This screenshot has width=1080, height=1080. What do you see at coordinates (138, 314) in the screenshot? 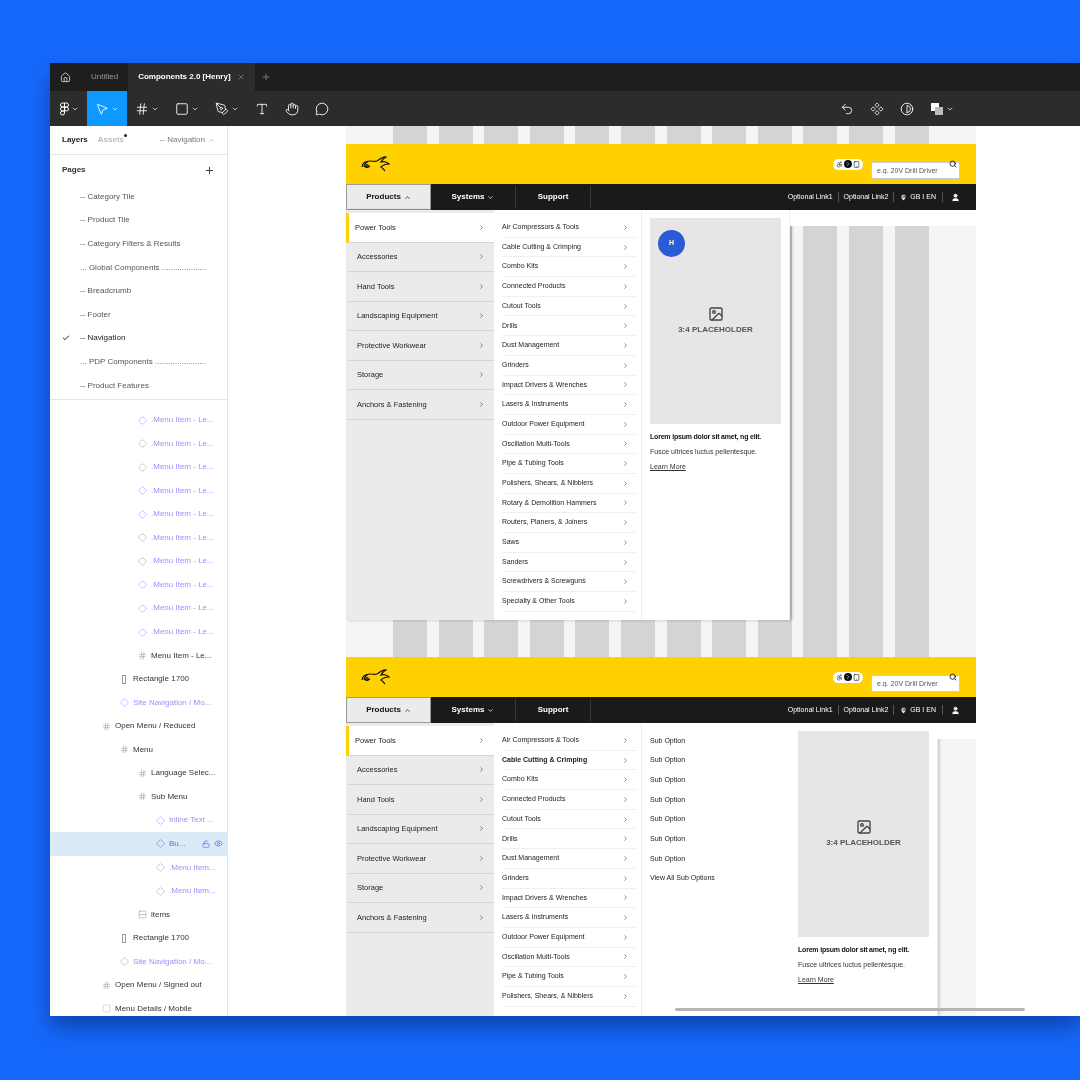
I see `page-item: -- Footer` at bounding box center [138, 314].